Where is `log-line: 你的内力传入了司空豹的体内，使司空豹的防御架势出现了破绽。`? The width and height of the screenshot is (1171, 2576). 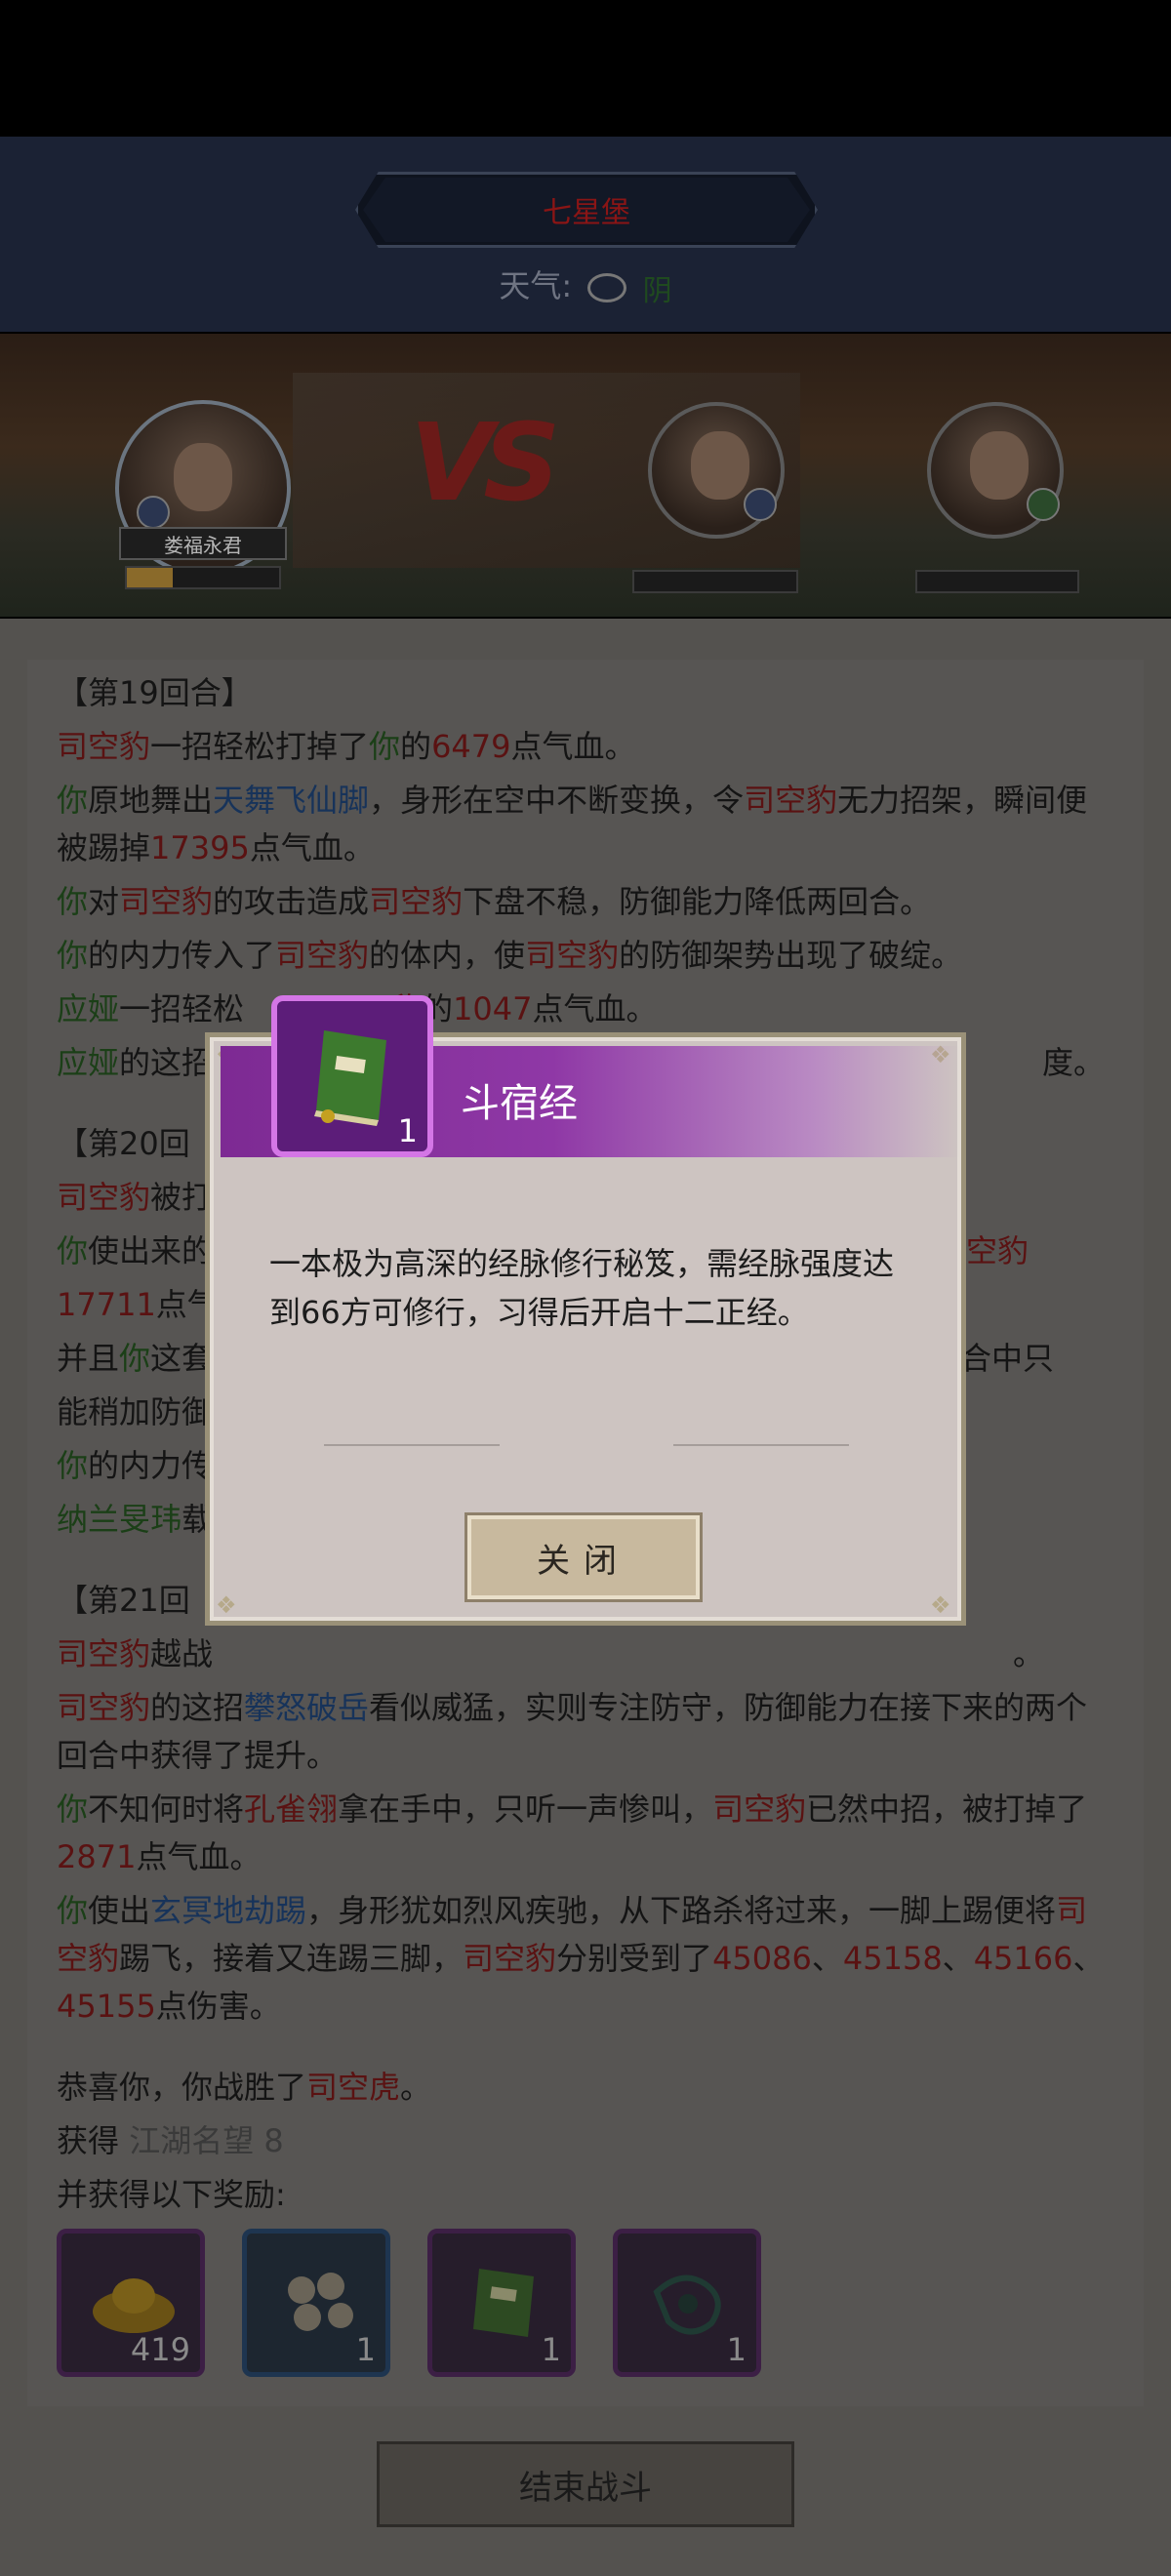
log-line: 你的内力传入了司空豹的体内，使司空豹的防御架势出现了破绽。 is located at coordinates (510, 955).